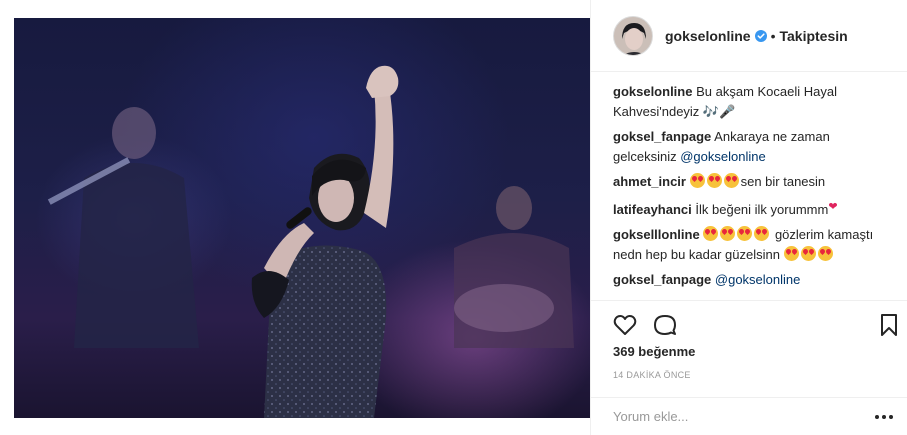 The image size is (907, 435). Describe the element at coordinates (783, 181) in the screenshot. I see `comment-text: sen bir tanesin` at that location.